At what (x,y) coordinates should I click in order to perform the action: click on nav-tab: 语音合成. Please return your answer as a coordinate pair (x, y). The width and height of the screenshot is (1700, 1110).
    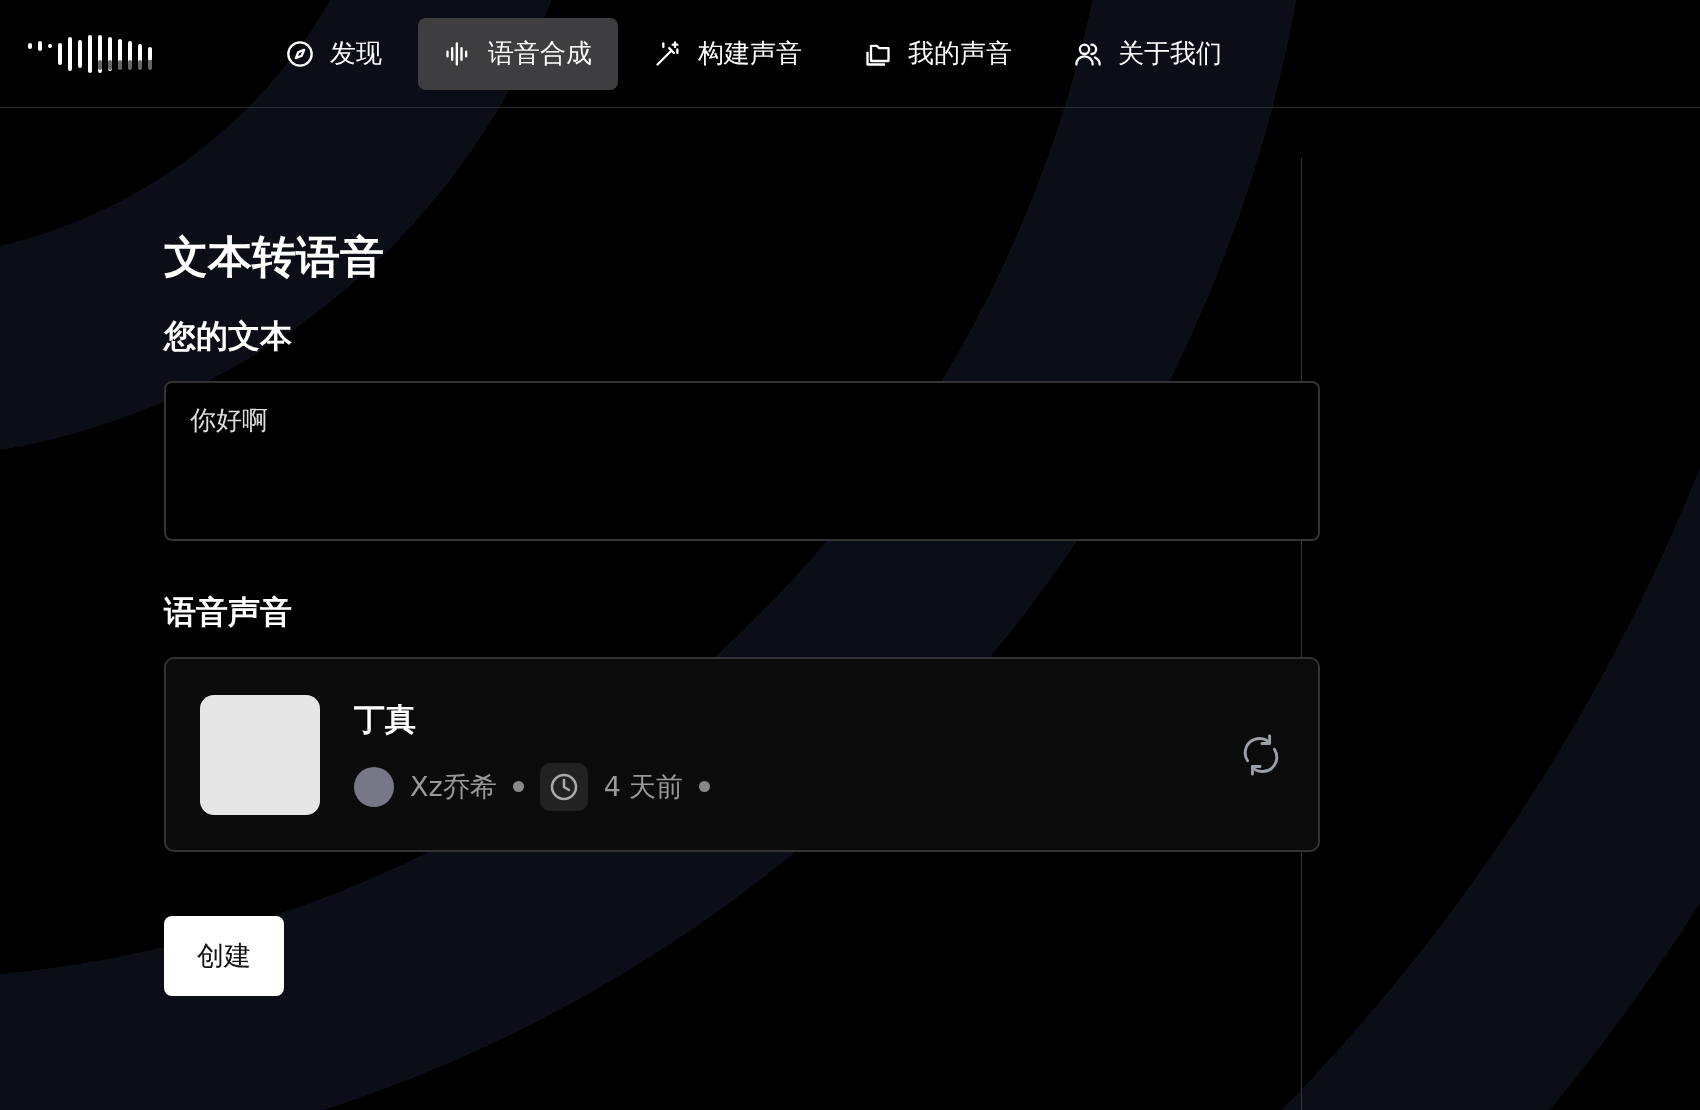
    Looking at the image, I should click on (518, 53).